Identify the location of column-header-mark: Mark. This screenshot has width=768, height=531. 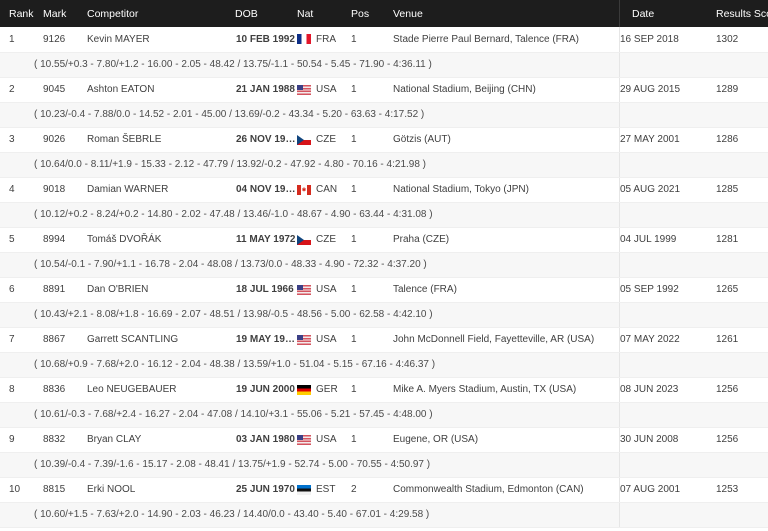
(65, 13).